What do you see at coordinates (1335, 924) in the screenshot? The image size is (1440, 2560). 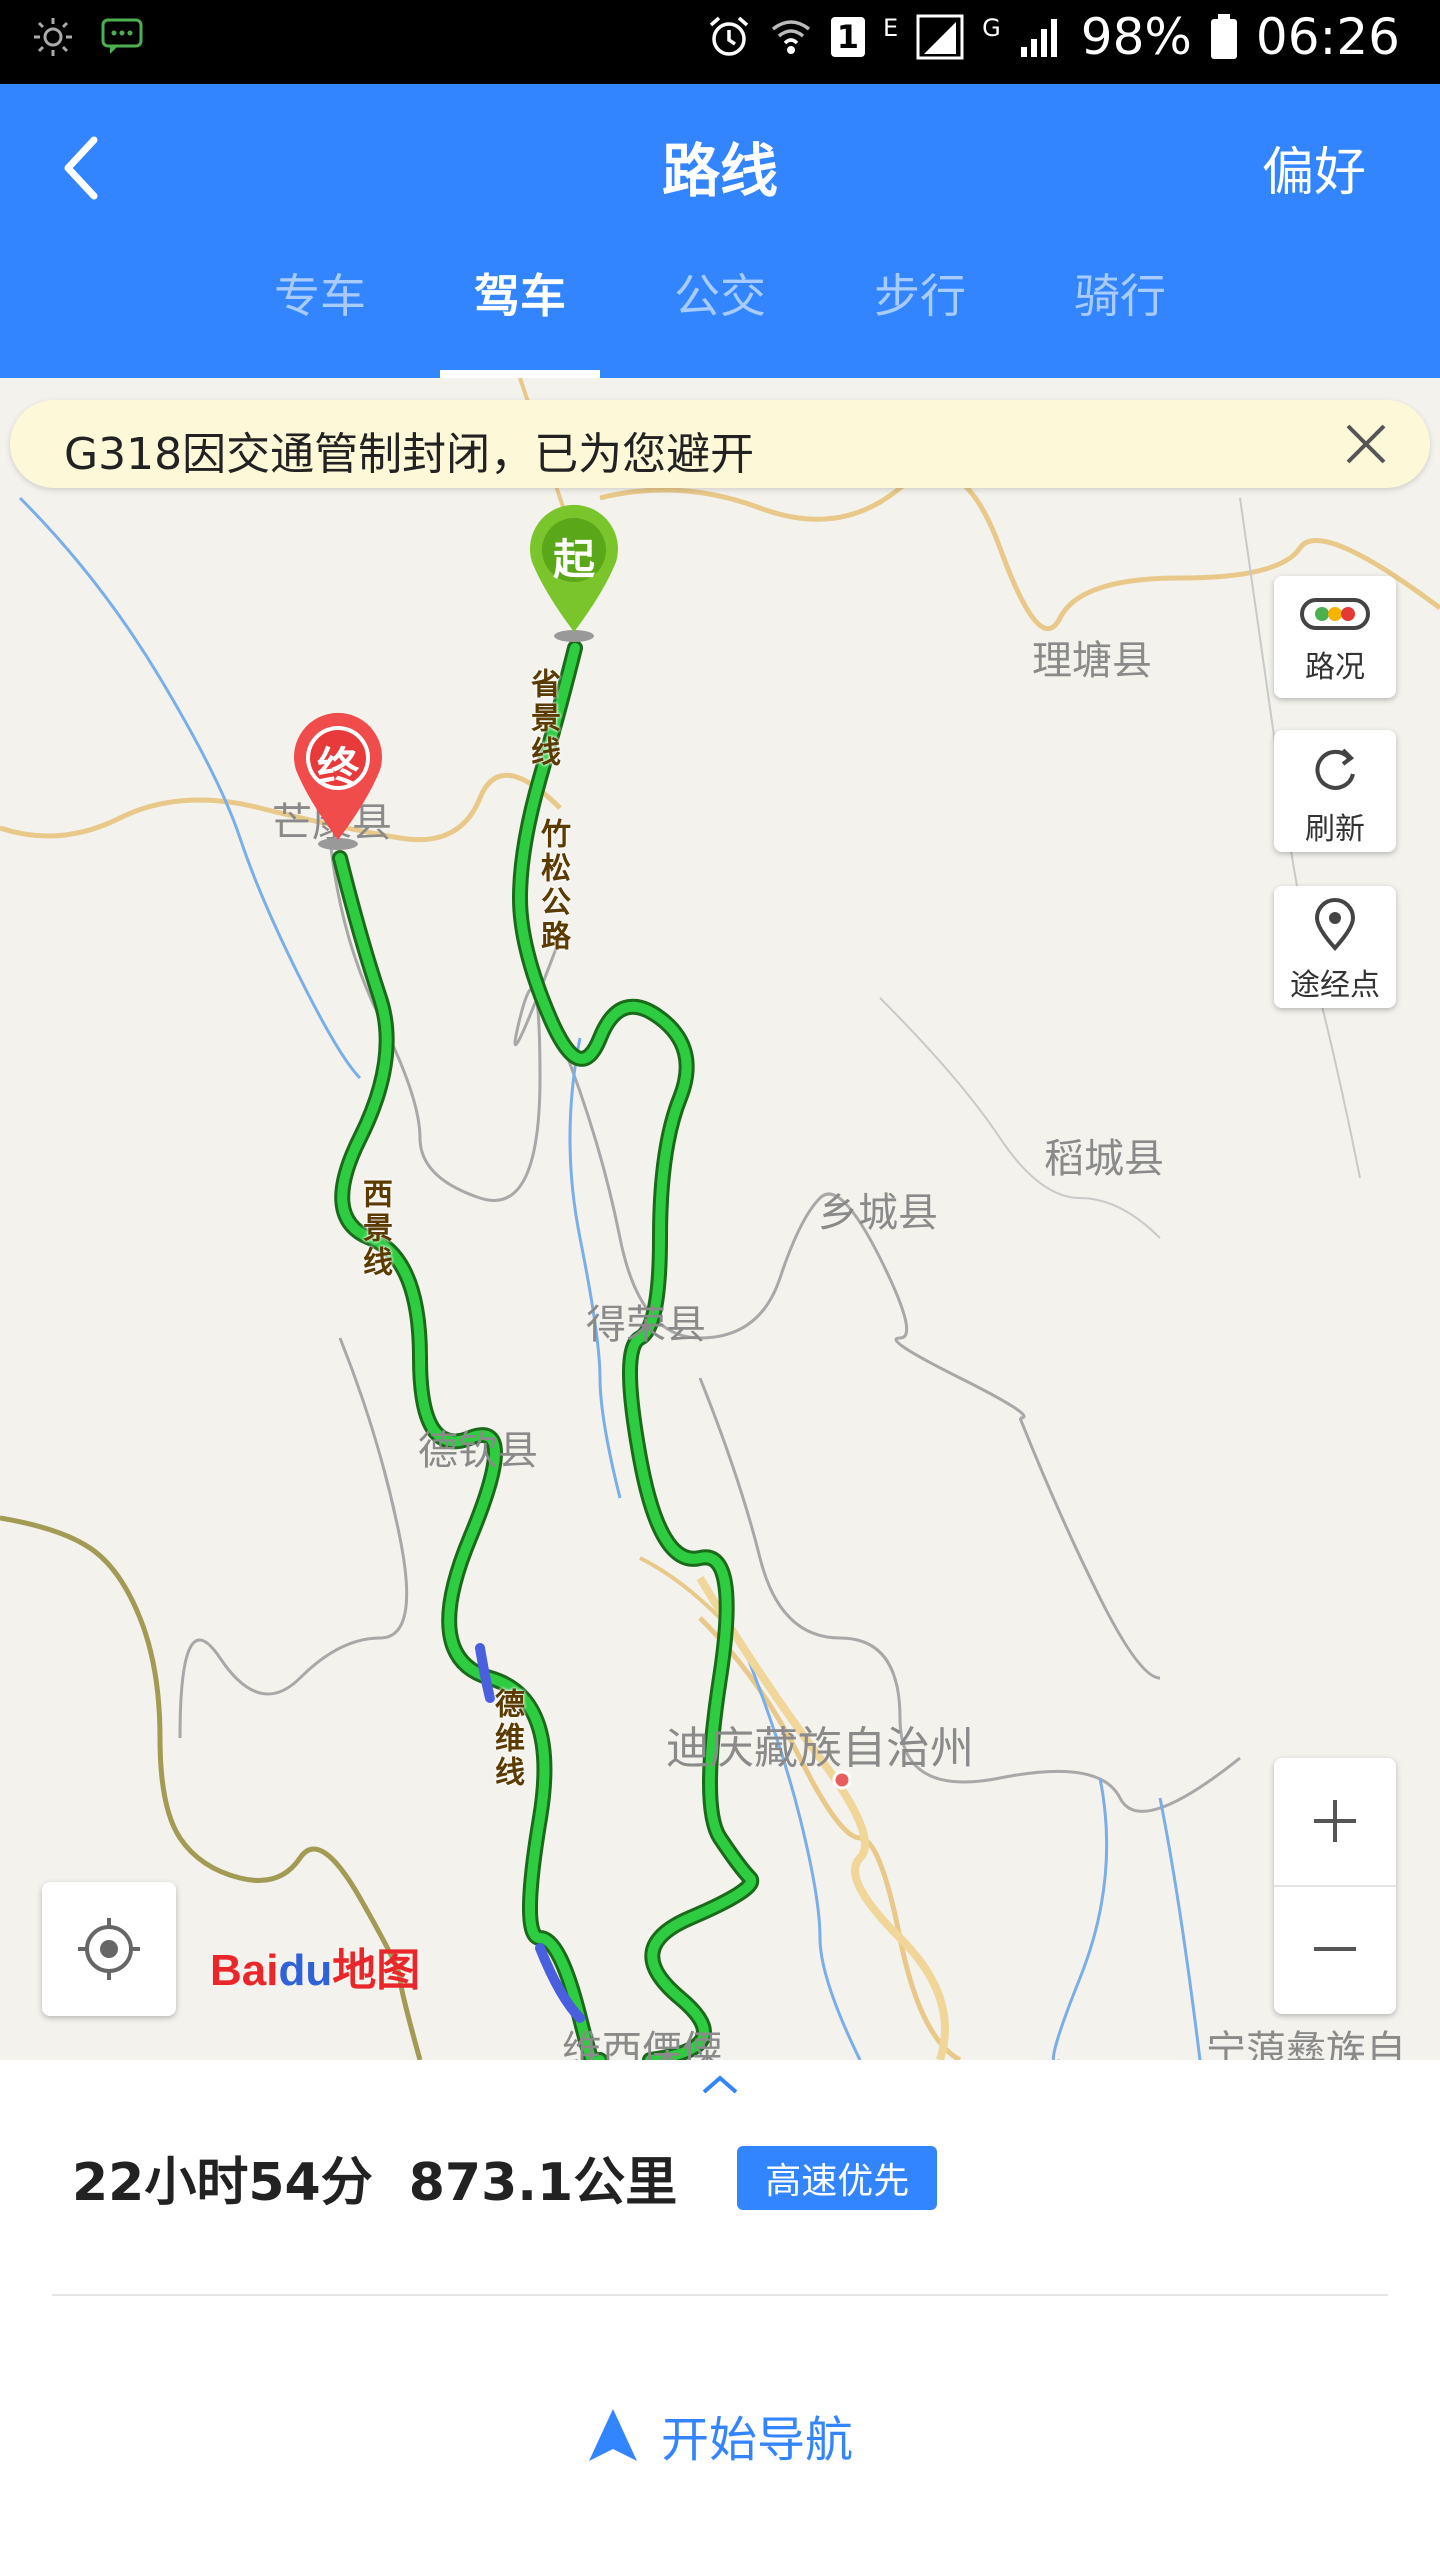 I see `location-pin-icon` at bounding box center [1335, 924].